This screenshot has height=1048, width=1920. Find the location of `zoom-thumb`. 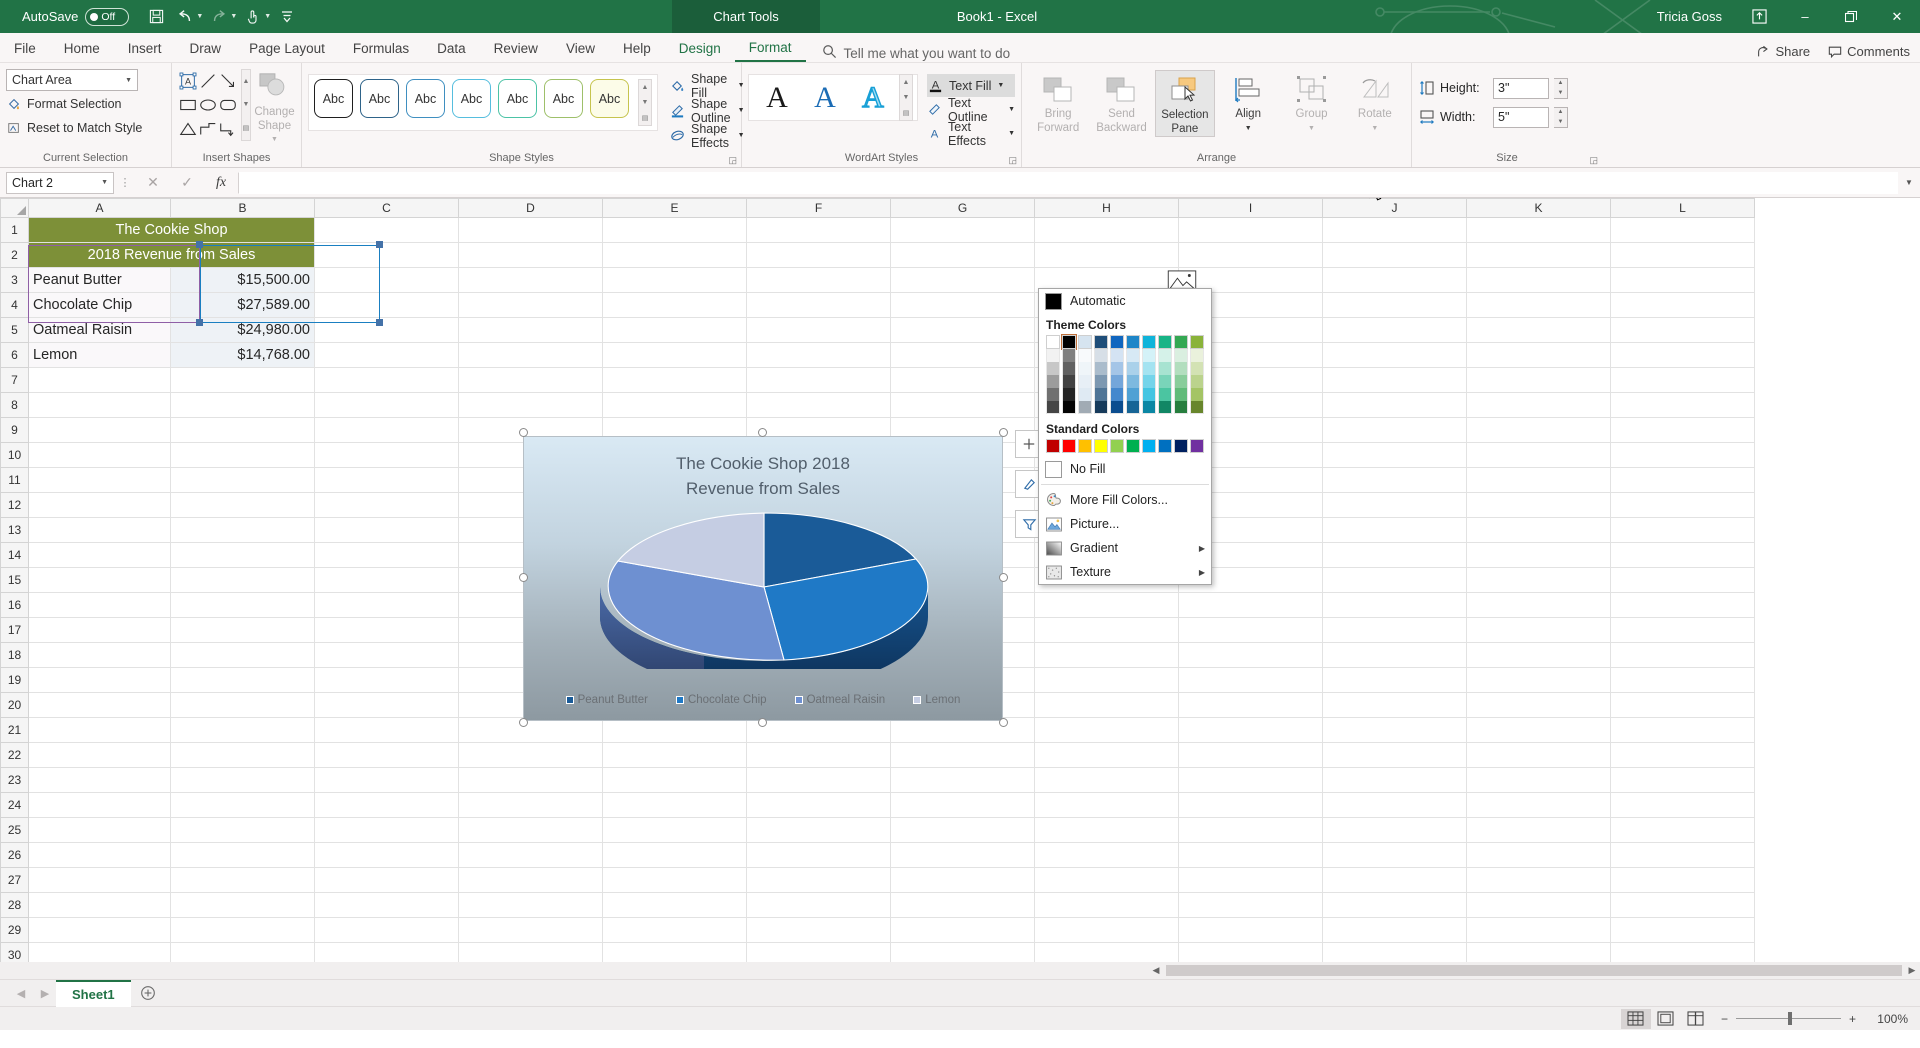

zoom-thumb is located at coordinates (1789, 1018).